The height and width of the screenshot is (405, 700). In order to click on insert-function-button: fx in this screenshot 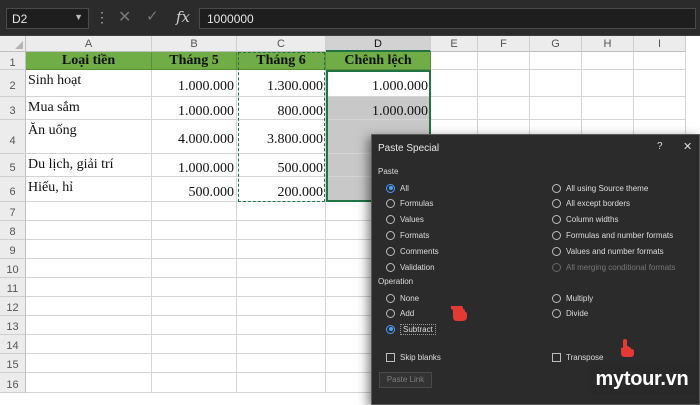, I will do `click(183, 17)`.